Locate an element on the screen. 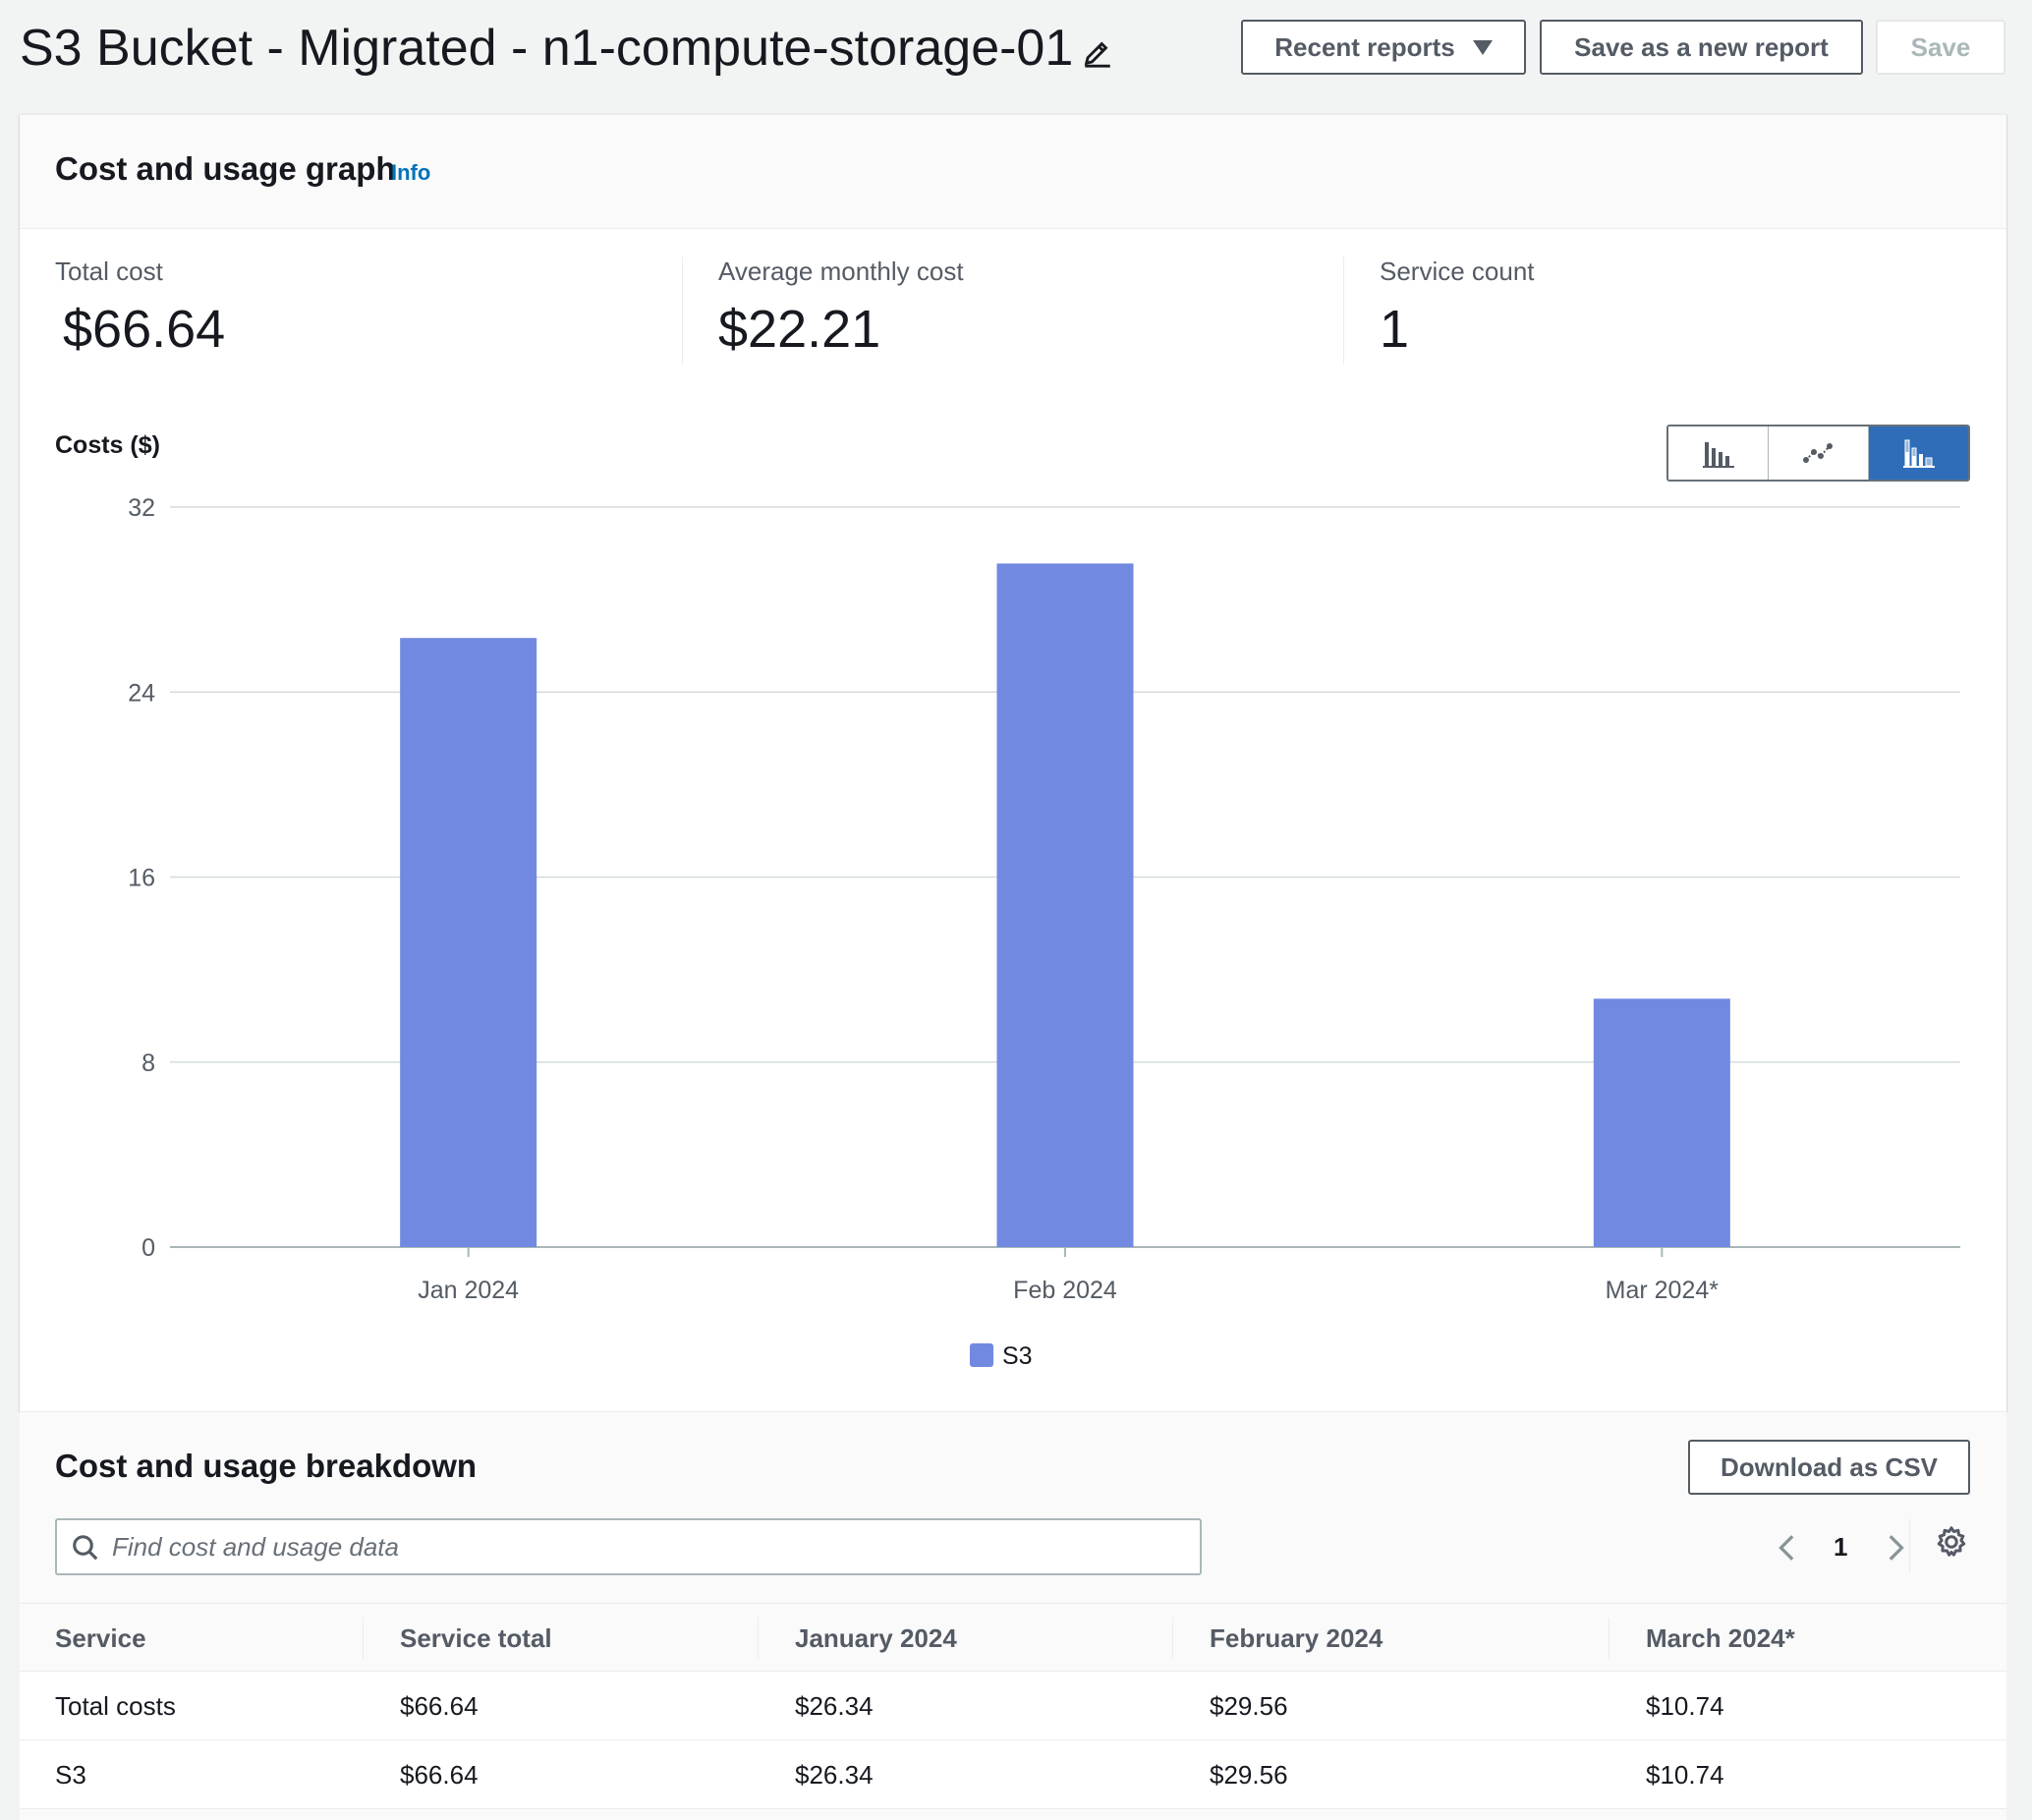 The width and height of the screenshot is (2032, 1820). x-tick-label: Mar 2024* is located at coordinates (1663, 1290).